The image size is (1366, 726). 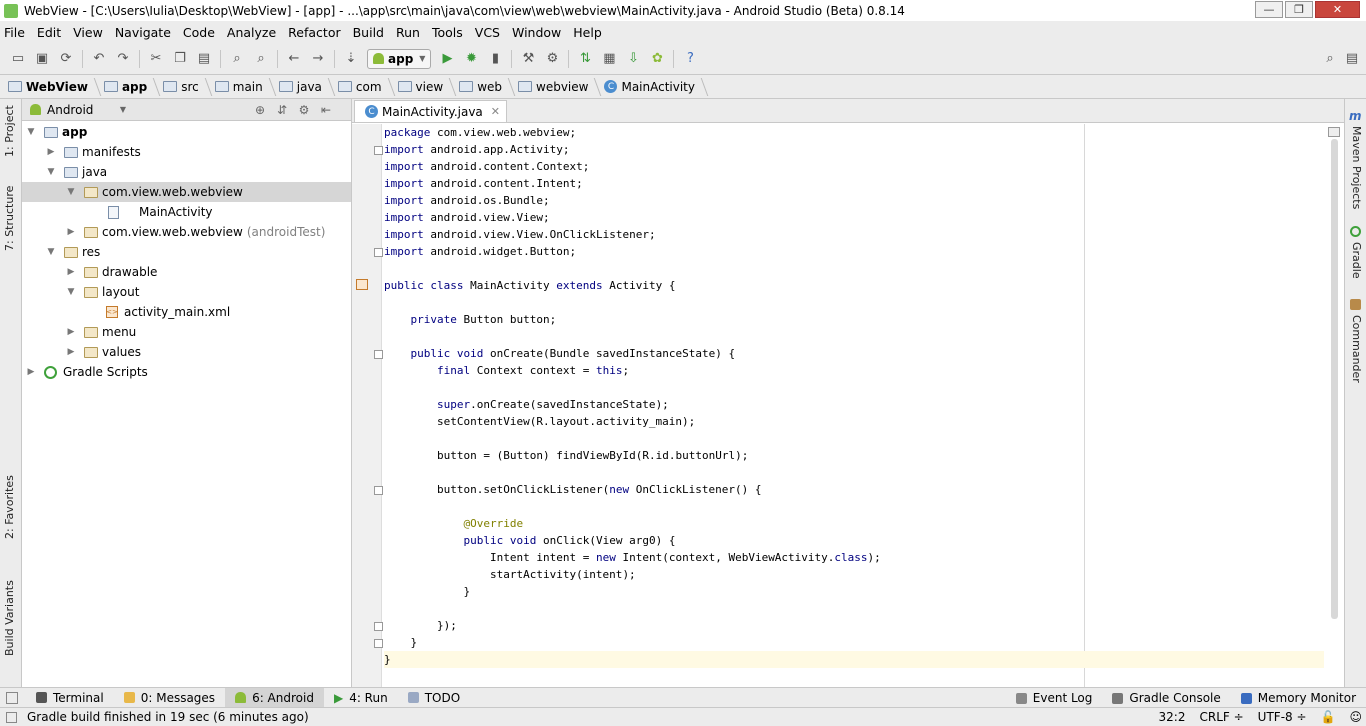 I want to click on tab-maven-projects: Maven Projects, so click(x=1356, y=167).